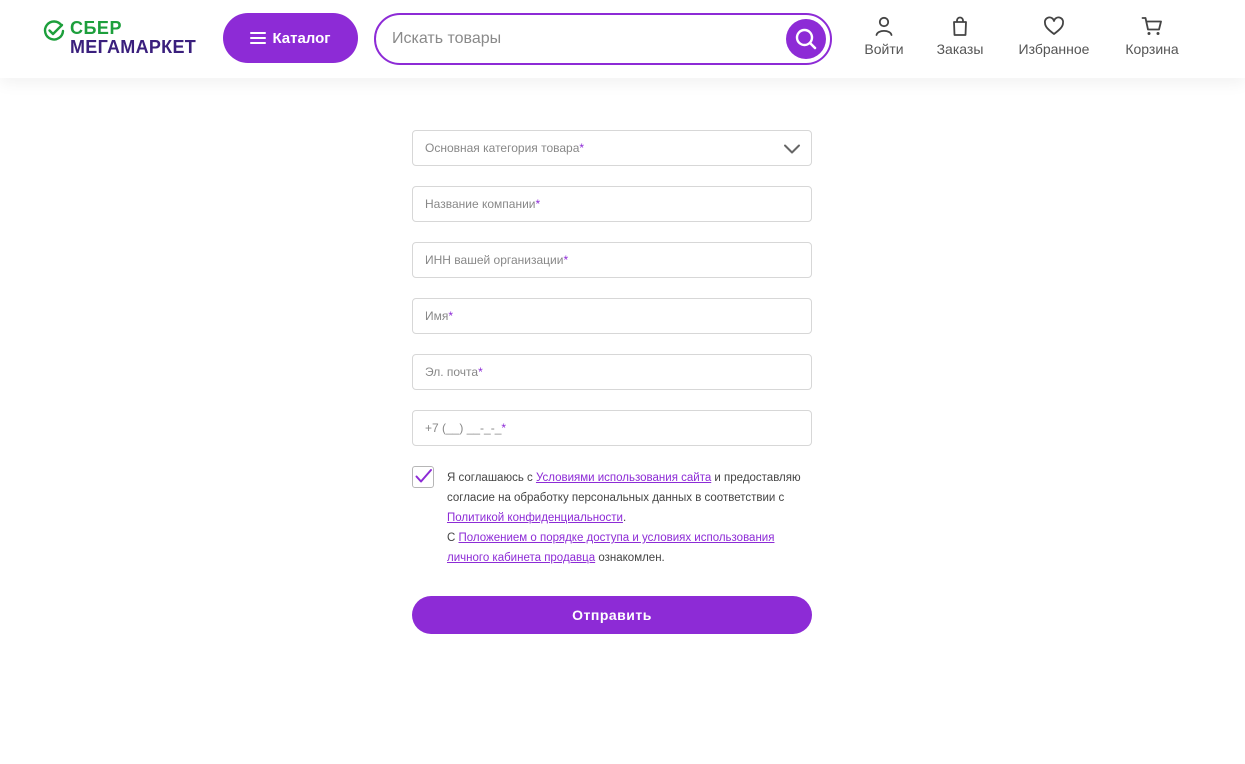  What do you see at coordinates (960, 39) in the screenshot?
I see `nav-orders: Заказы` at bounding box center [960, 39].